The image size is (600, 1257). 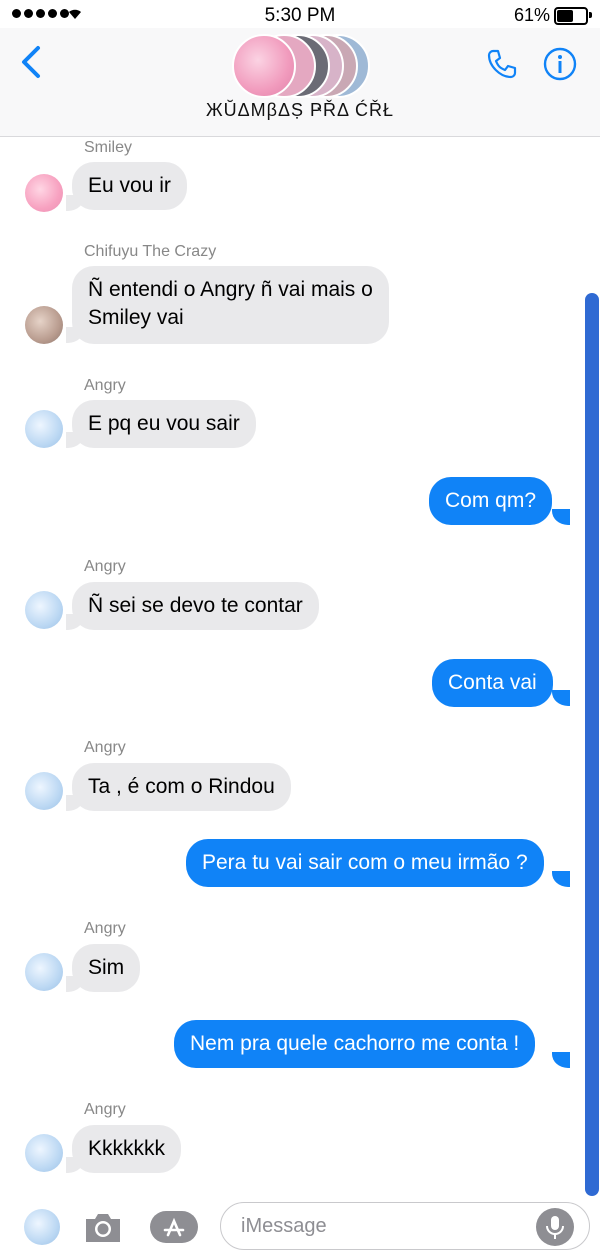 I want to click on battery-icon, so click(x=571, y=16).